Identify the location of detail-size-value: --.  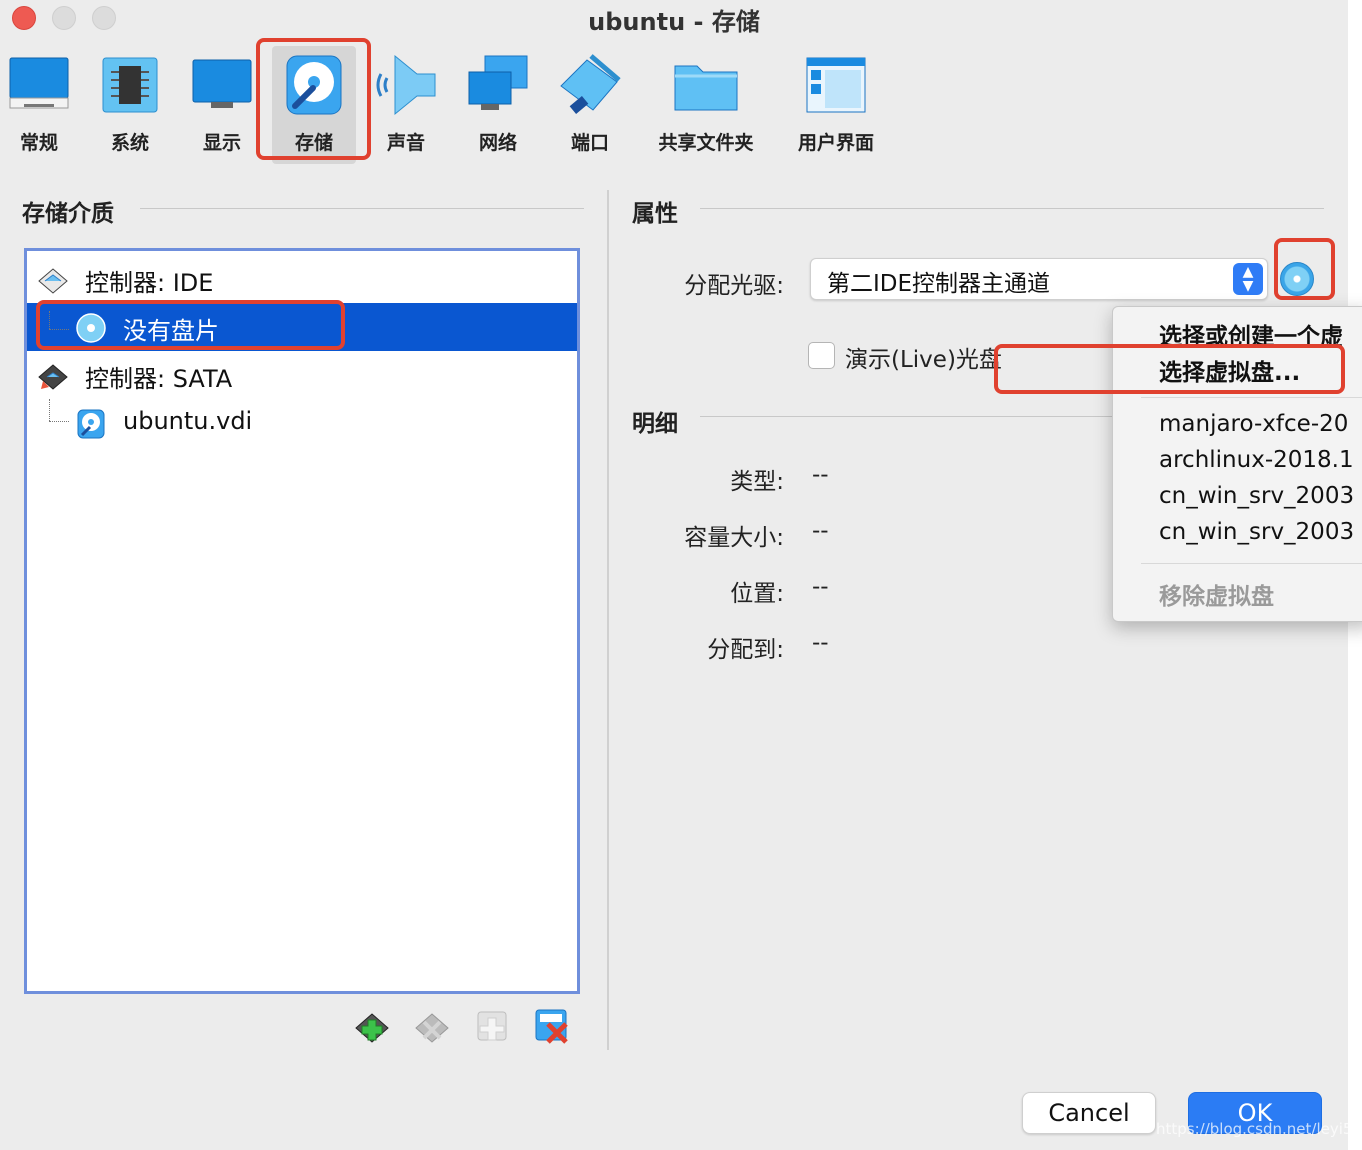
(820, 531).